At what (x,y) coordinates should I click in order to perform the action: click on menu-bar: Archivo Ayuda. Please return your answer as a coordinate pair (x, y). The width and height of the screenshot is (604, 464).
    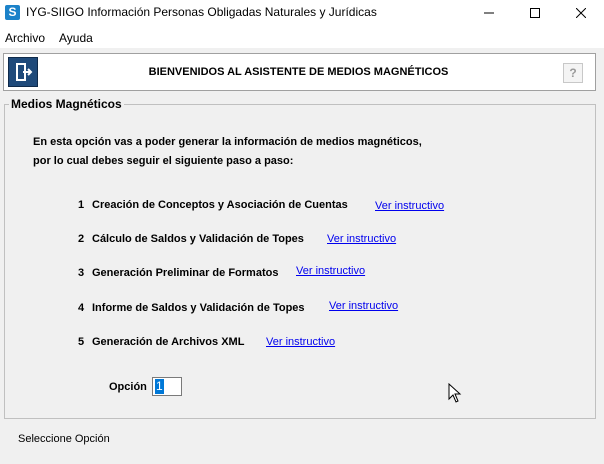
    Looking at the image, I should click on (302, 37).